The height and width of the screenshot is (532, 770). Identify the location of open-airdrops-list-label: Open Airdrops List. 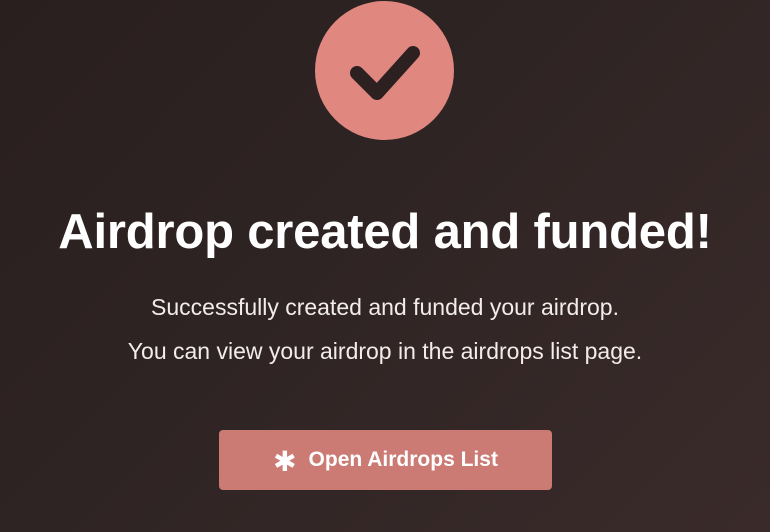
(403, 459).